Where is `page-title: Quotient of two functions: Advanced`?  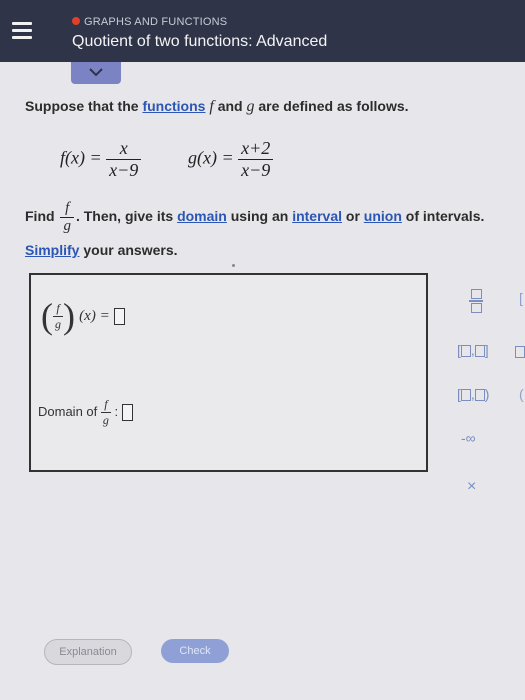 page-title: Quotient of two functions: Advanced is located at coordinates (200, 41).